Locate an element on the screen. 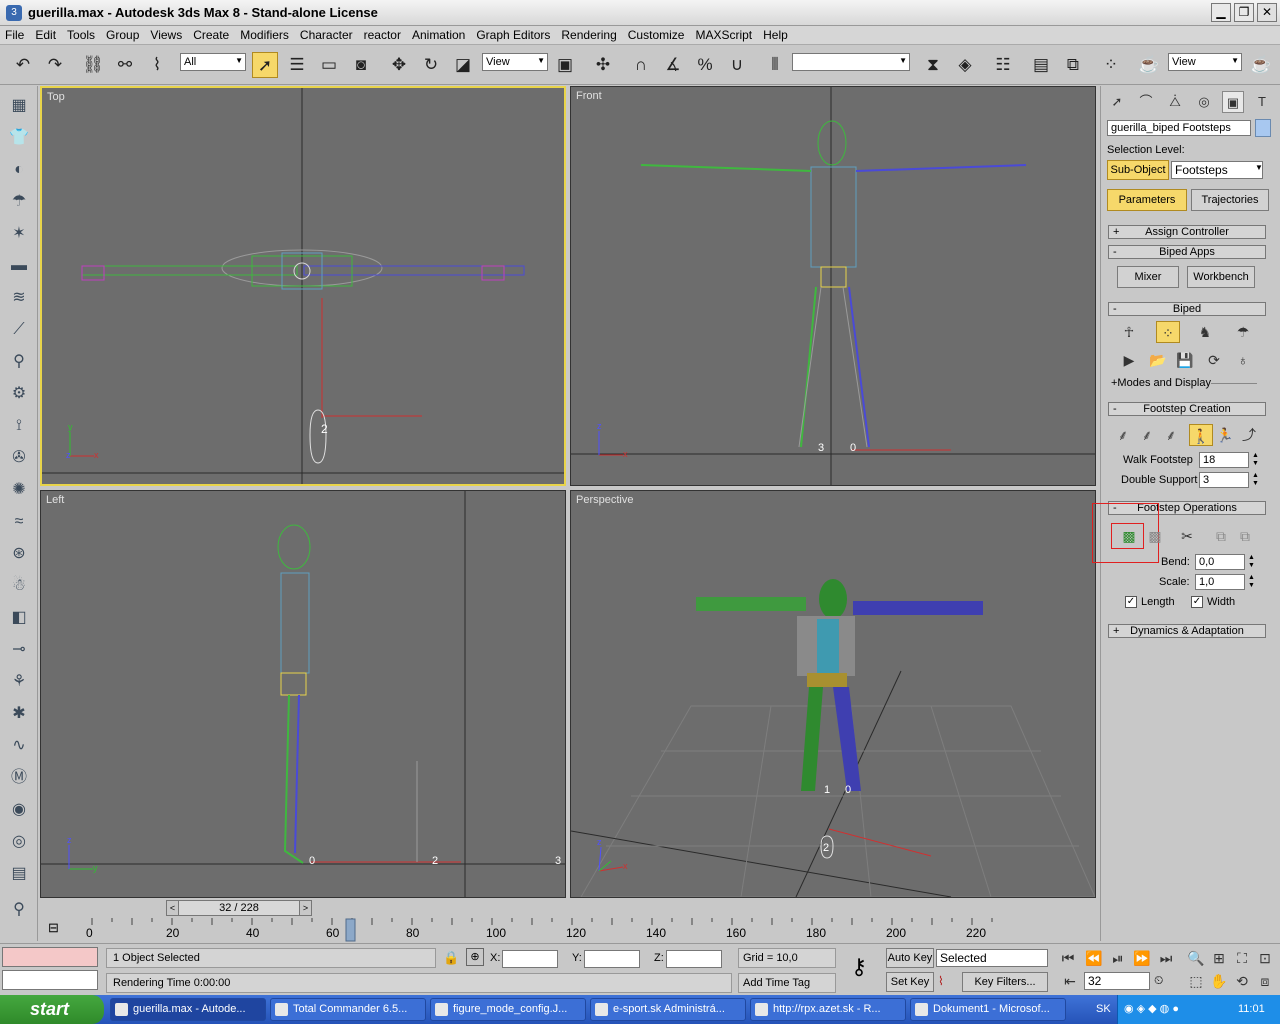 The width and height of the screenshot is (1280, 1024). angle-snap-icon: ∡ is located at coordinates (673, 65).